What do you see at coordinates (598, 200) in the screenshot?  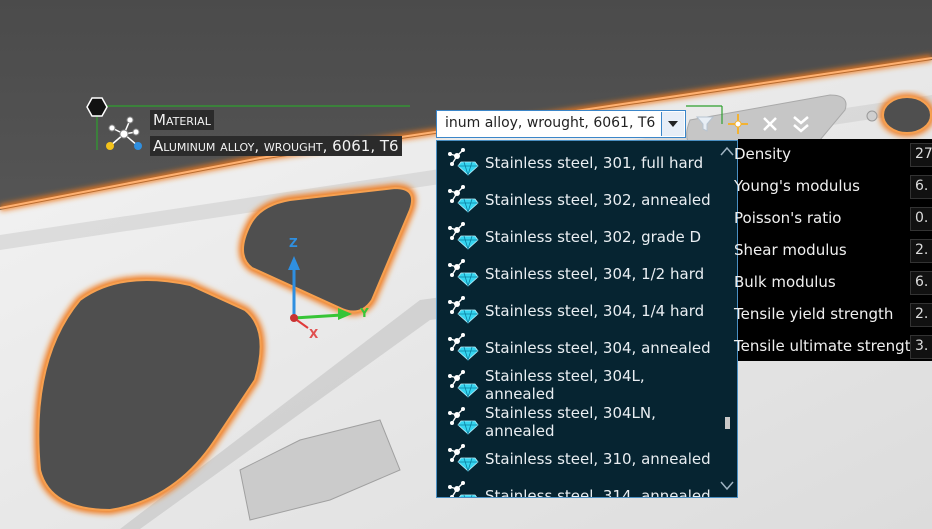 I see `dropdown-item-label: Stainless steel, 302, annealed` at bounding box center [598, 200].